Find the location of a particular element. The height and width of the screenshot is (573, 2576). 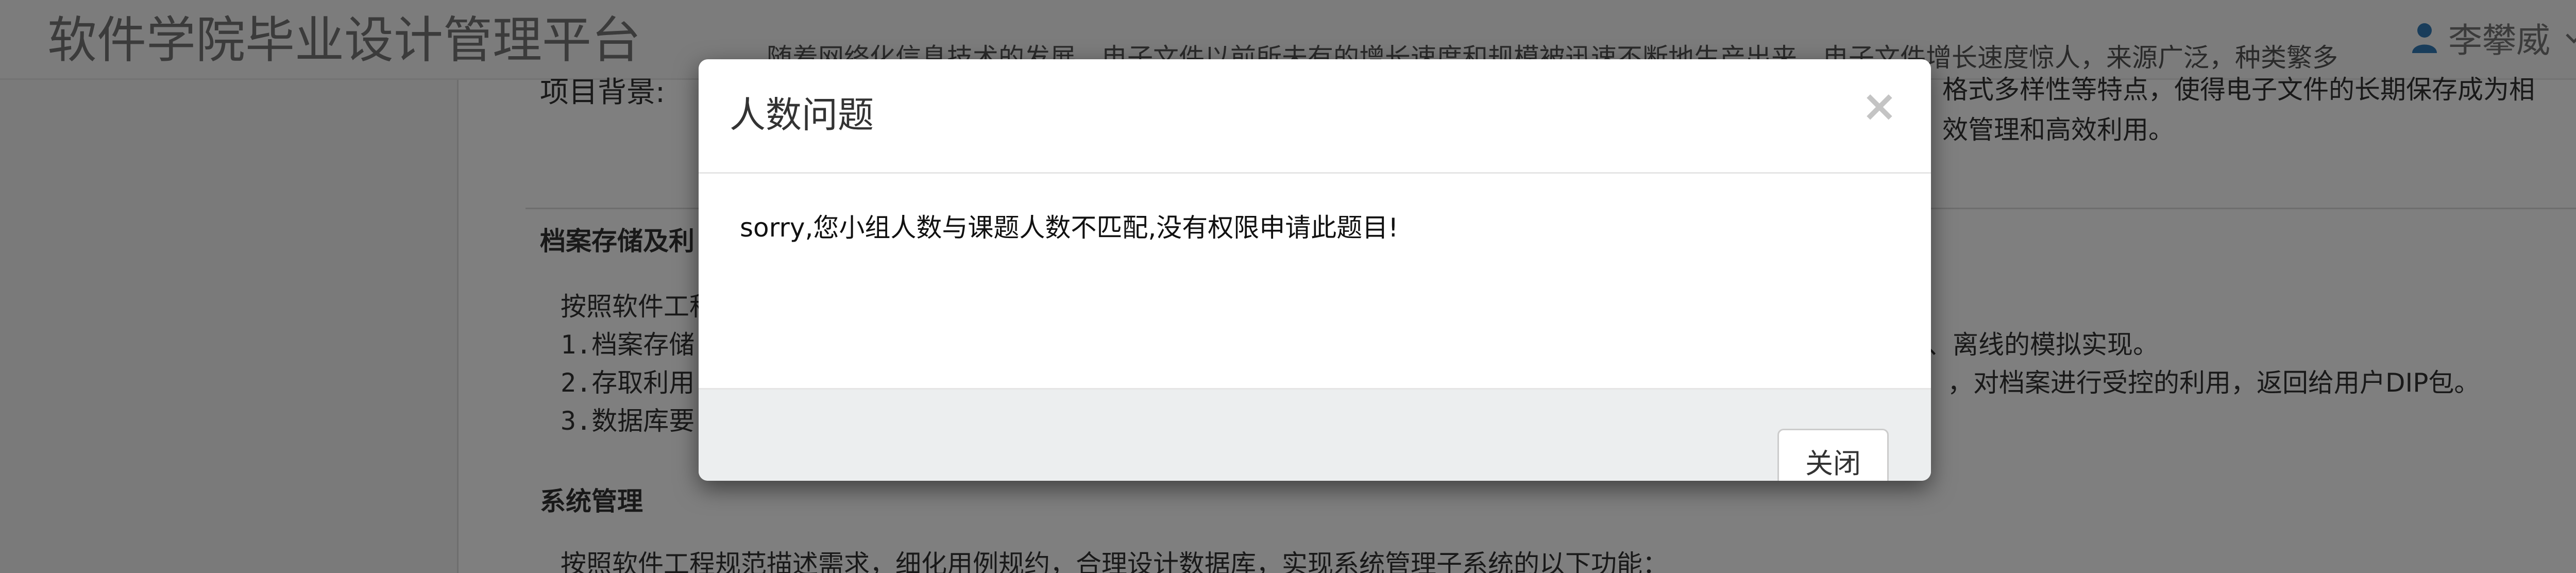

modal-title: 人数问题 is located at coordinates (802, 115).